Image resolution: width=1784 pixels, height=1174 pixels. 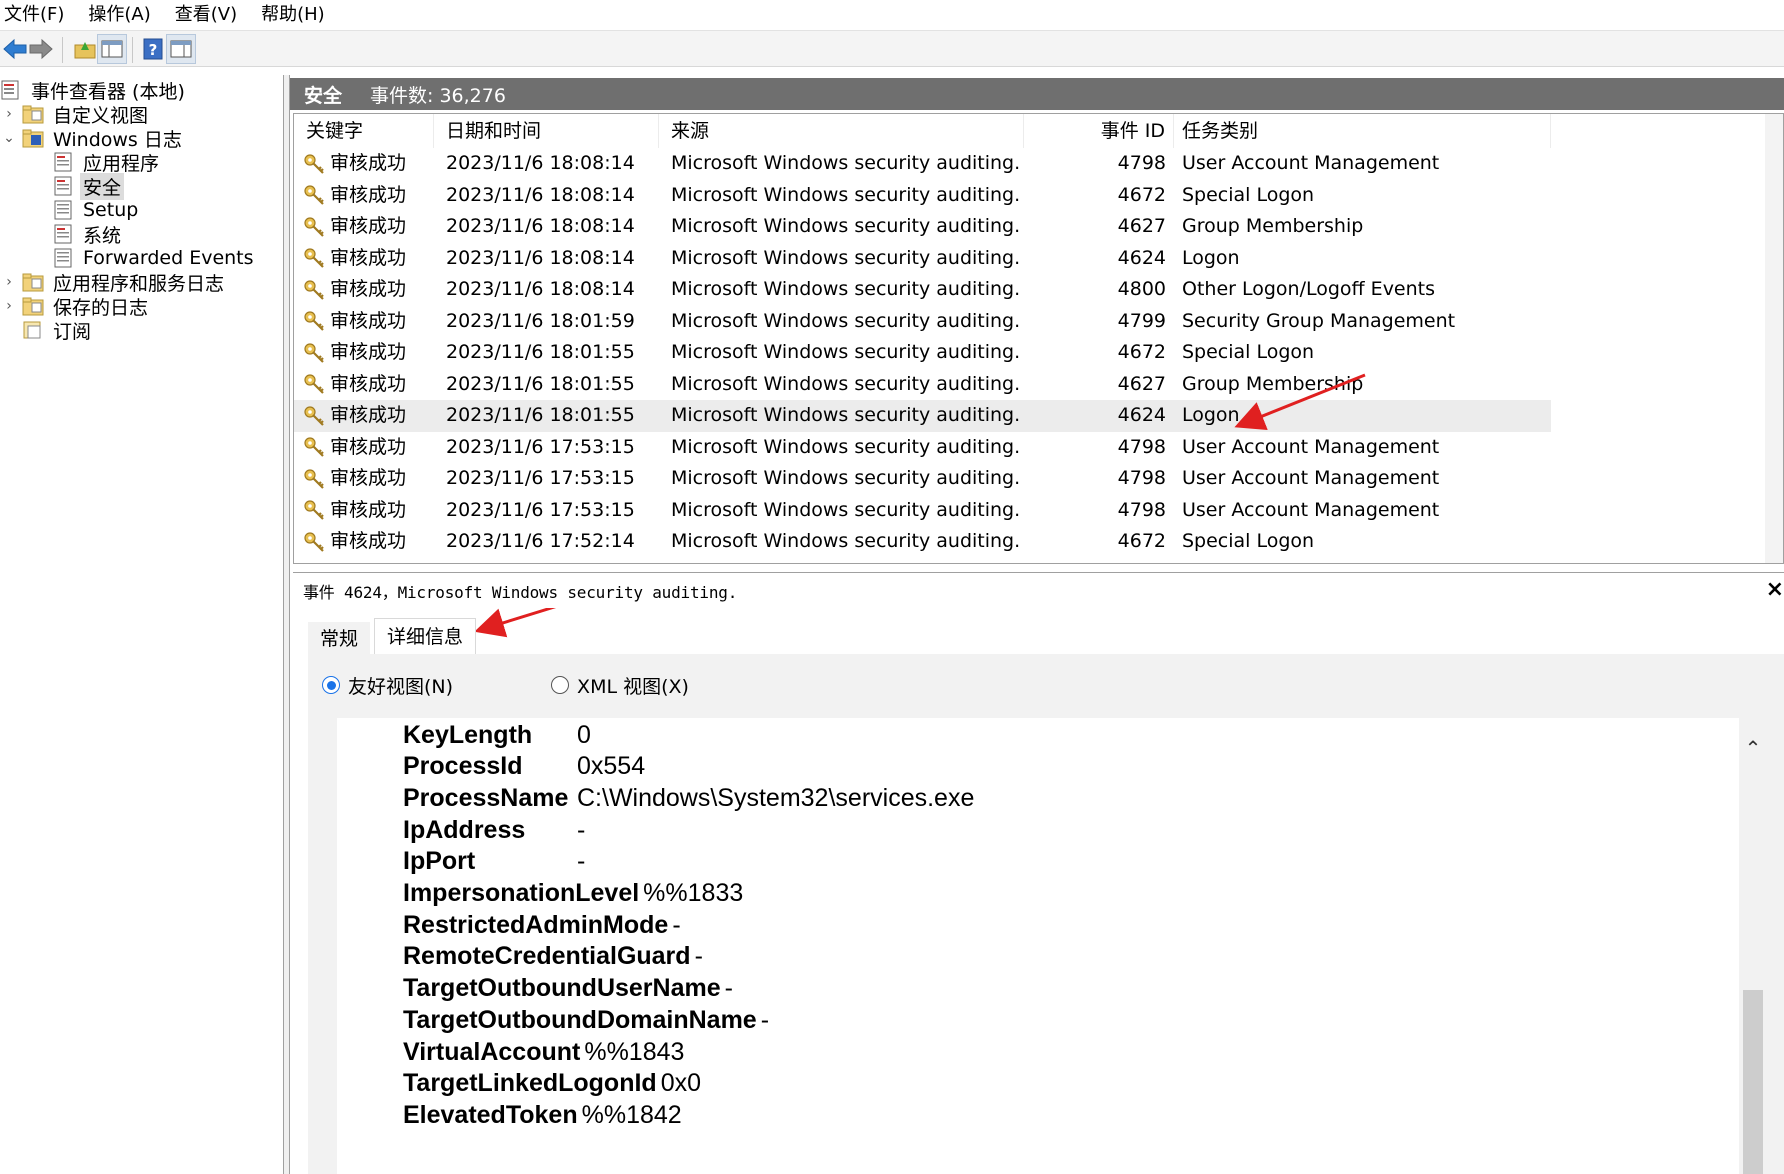 I want to click on detail-field-key: KeyLength, so click(x=468, y=734).